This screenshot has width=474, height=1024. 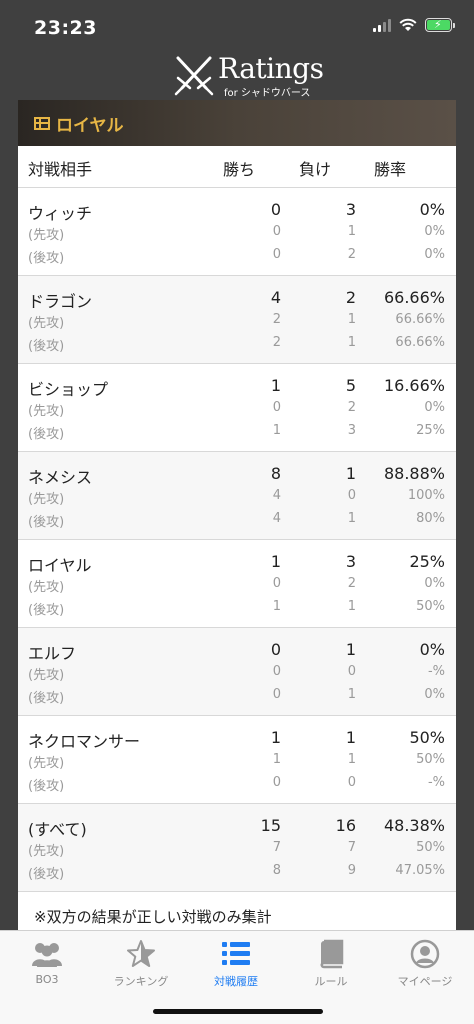 What do you see at coordinates (237, 610) in the screenshot?
I see `matchup-second-row: (後攻) 1 1 50%` at bounding box center [237, 610].